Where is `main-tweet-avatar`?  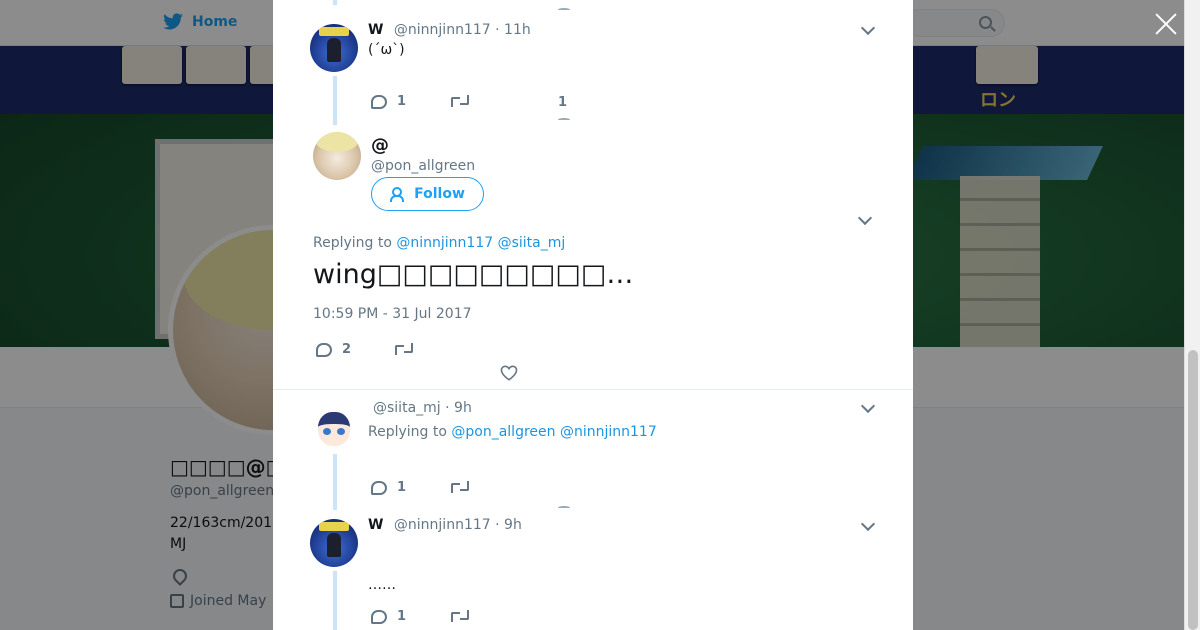 main-tweet-avatar is located at coordinates (337, 156).